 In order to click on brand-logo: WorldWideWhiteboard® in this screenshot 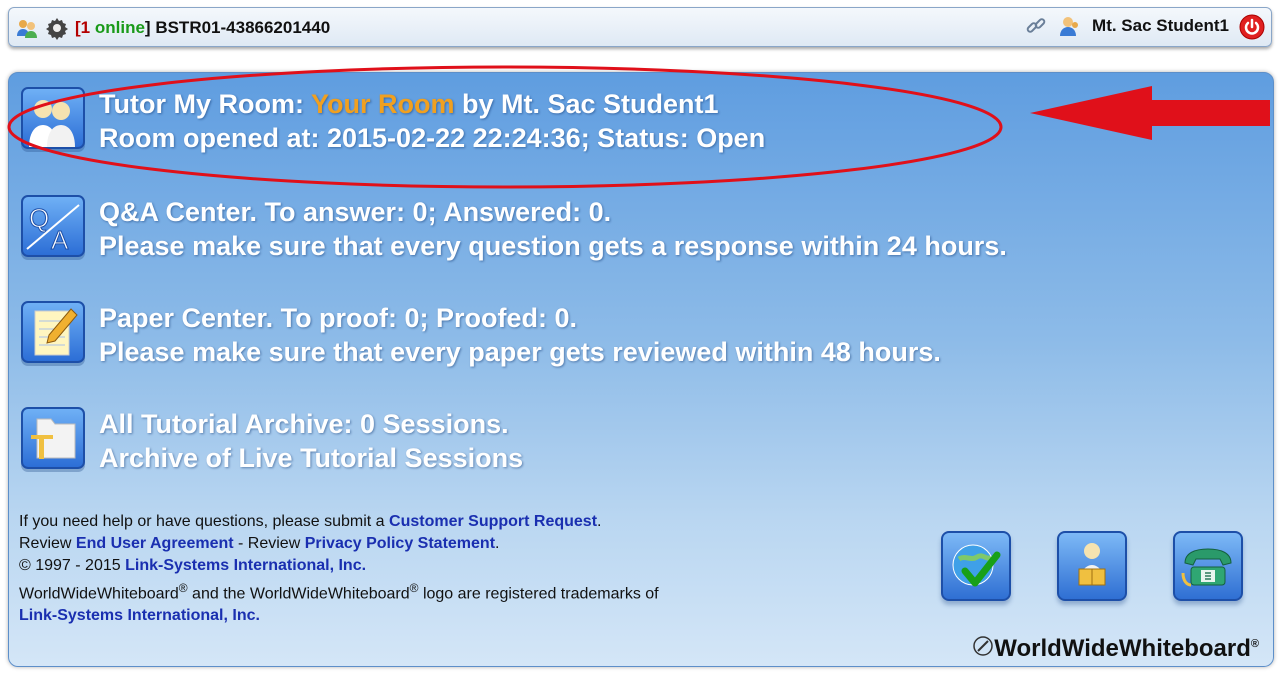, I will do `click(1115, 649)`.